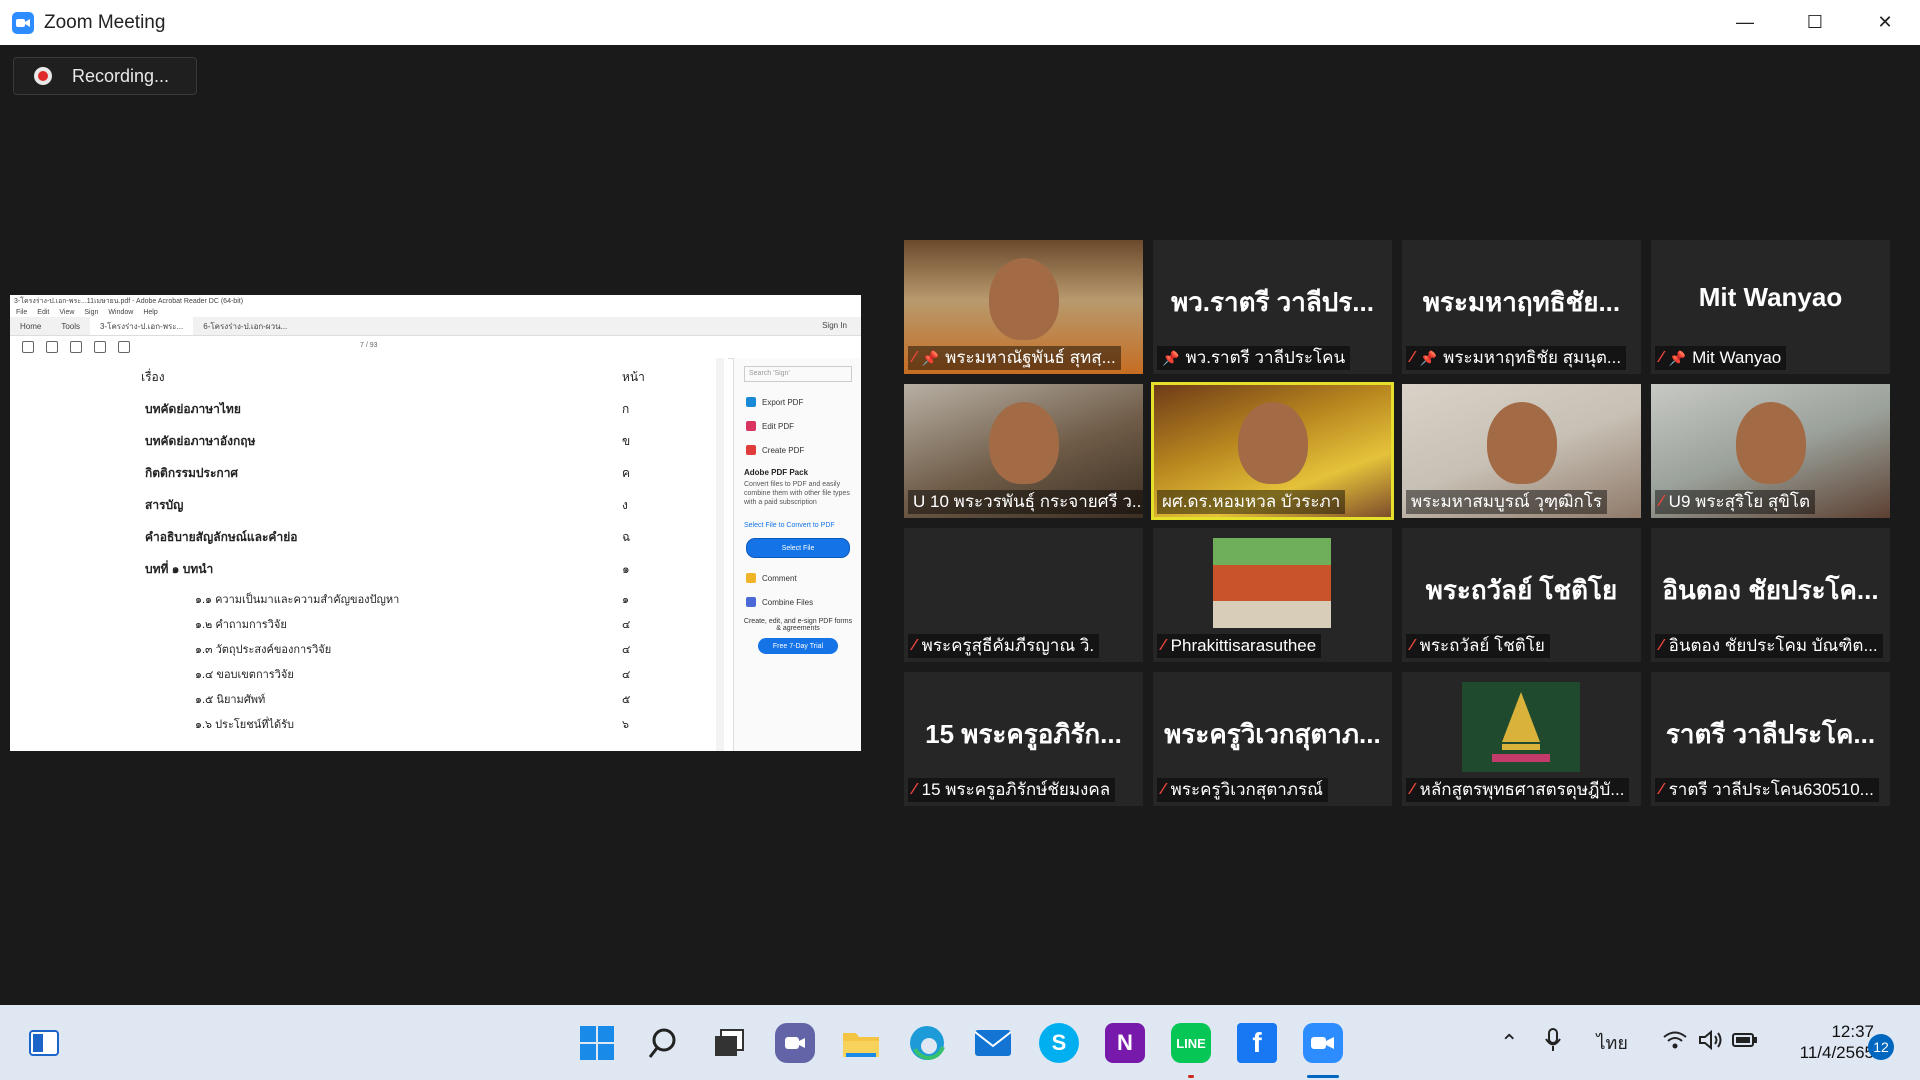 This screenshot has height=1080, width=1920. Describe the element at coordinates (1521, 595) in the screenshot. I see `participant-tile: พระถวัลย์ โชติโย ⁄ พระถวัลย์ โชติโย` at that location.